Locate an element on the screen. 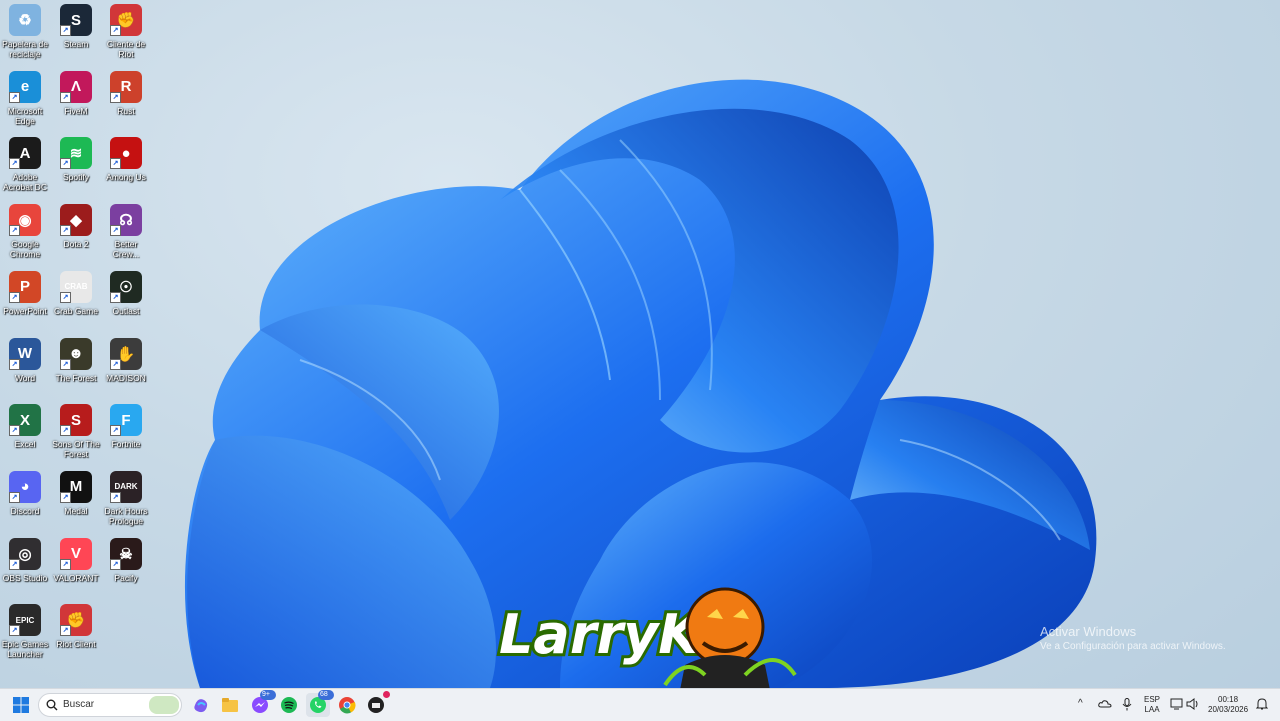 This screenshot has width=1280, height=721. dota-icon: ◆ ↗ is located at coordinates (76, 220).